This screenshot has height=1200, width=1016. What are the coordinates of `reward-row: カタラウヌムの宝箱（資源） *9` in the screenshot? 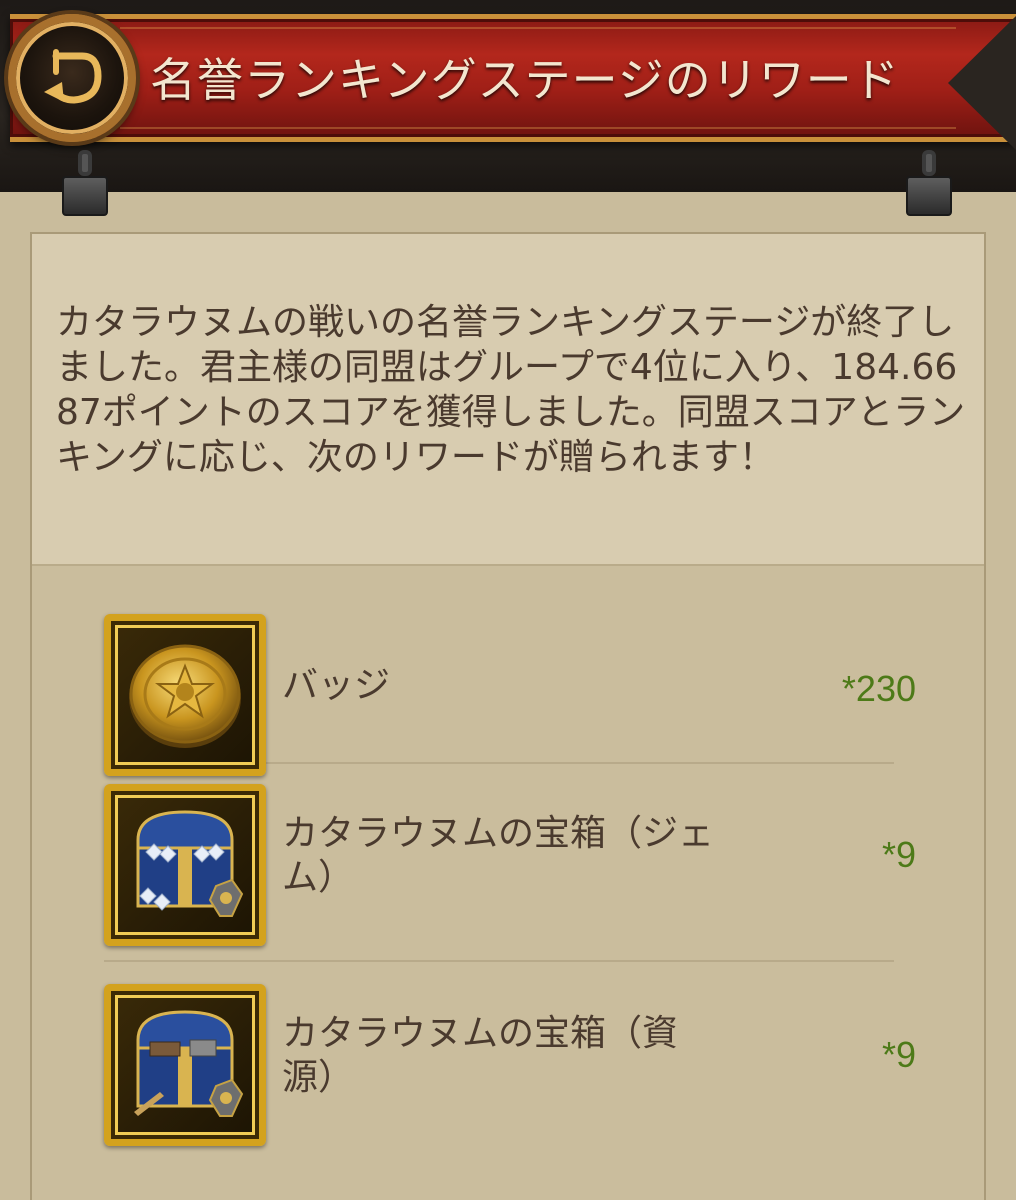 It's located at (510, 1061).